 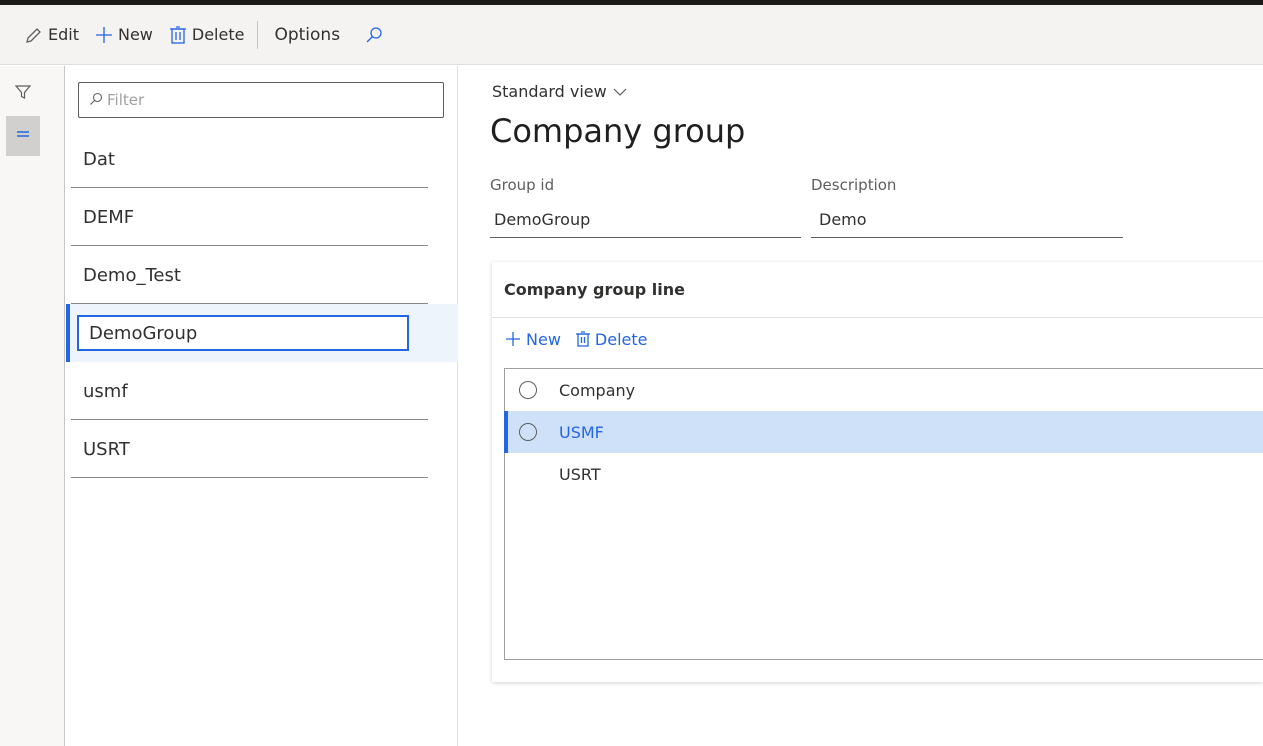 I want to click on row-selection-indicator, so click(x=506, y=432).